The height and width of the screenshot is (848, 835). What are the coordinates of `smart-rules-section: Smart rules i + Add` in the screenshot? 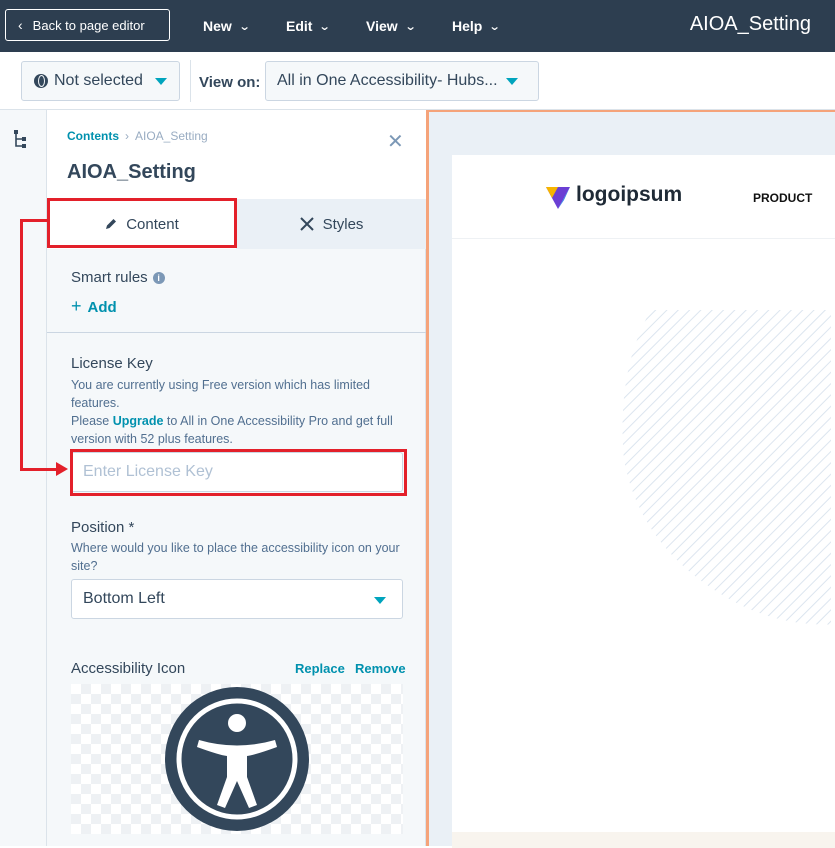 It's located at (236, 291).